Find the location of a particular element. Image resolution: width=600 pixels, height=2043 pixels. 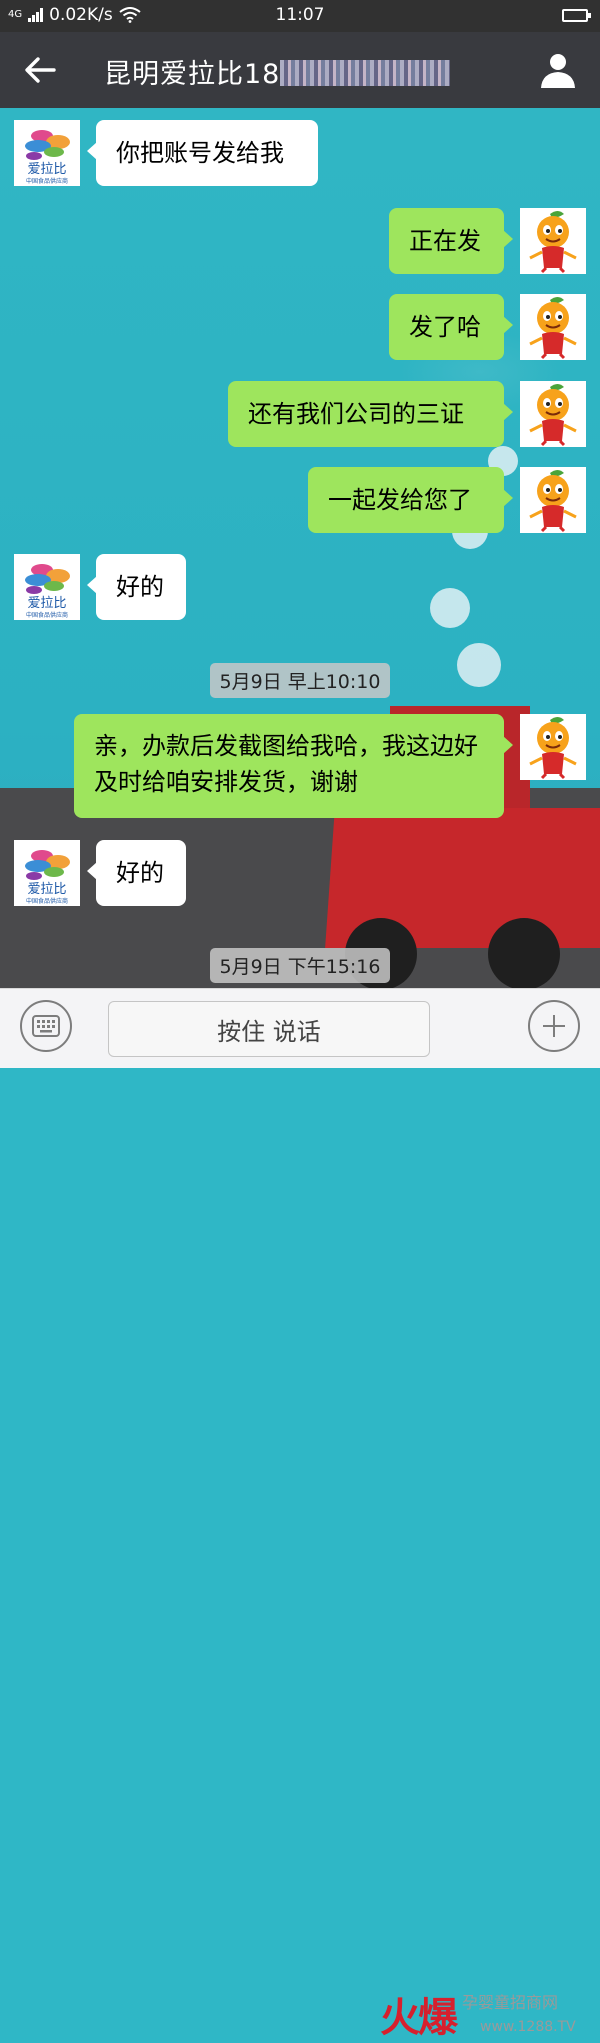

message-bubble-outgoing: 还有我们公司的三证 is located at coordinates (370, 414).